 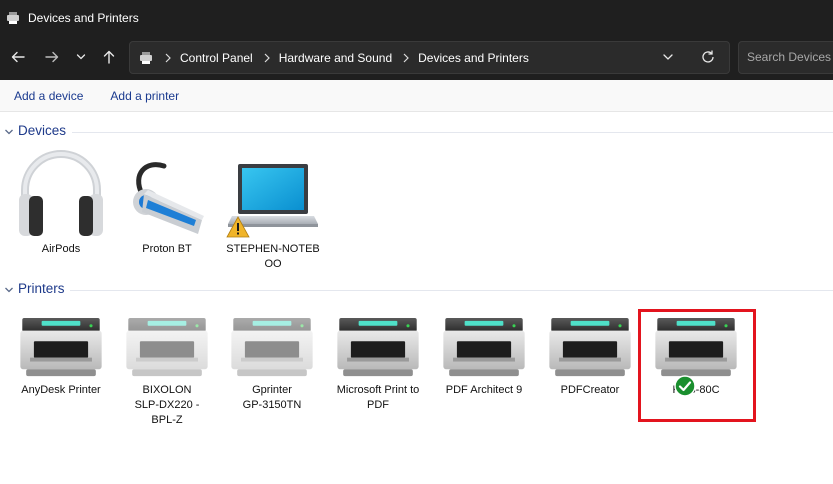 What do you see at coordinates (668, 57) in the screenshot?
I see `address-dropdown-icon` at bounding box center [668, 57].